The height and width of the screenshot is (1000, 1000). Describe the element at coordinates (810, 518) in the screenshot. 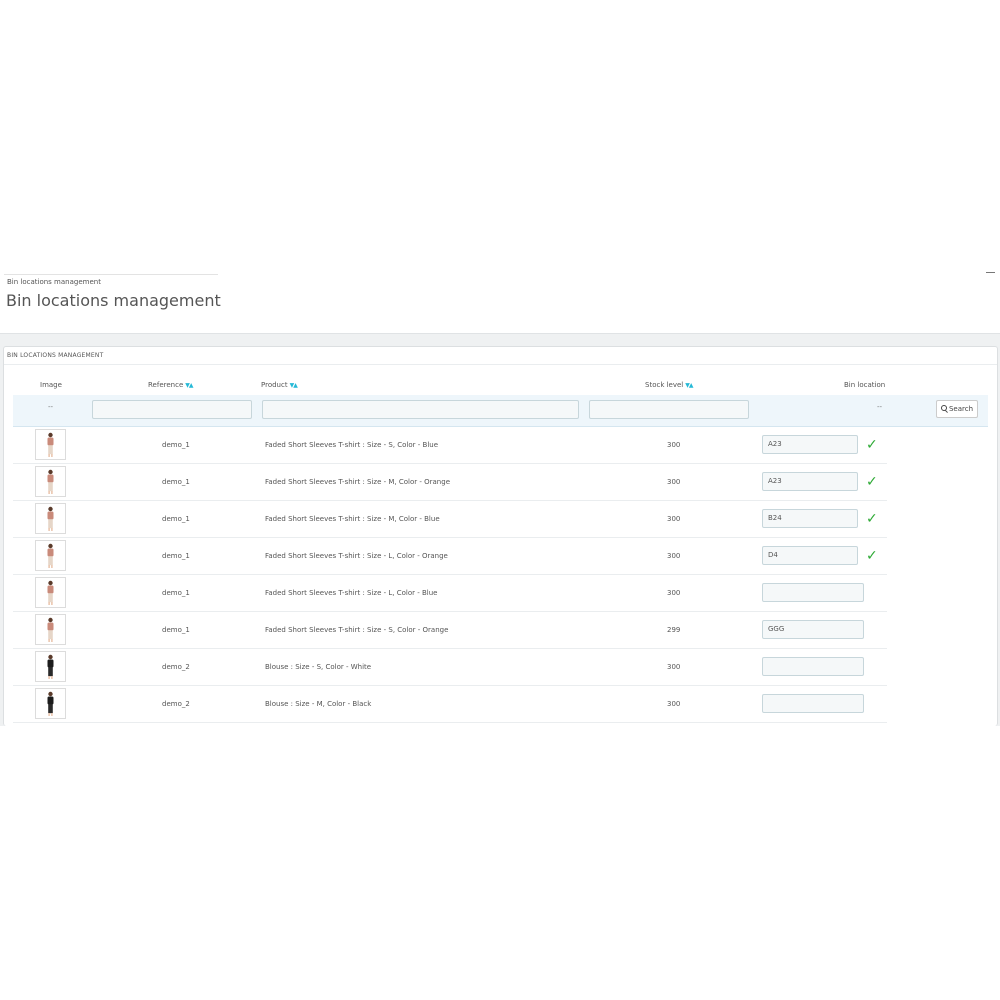

I see `bin-location-input: B24` at that location.